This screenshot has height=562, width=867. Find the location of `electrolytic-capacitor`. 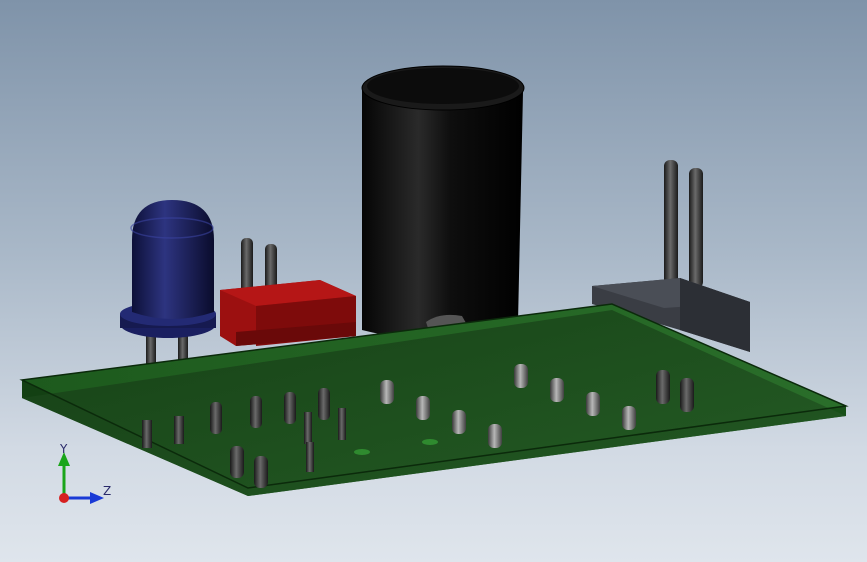

electrolytic-capacitor is located at coordinates (443, 202).